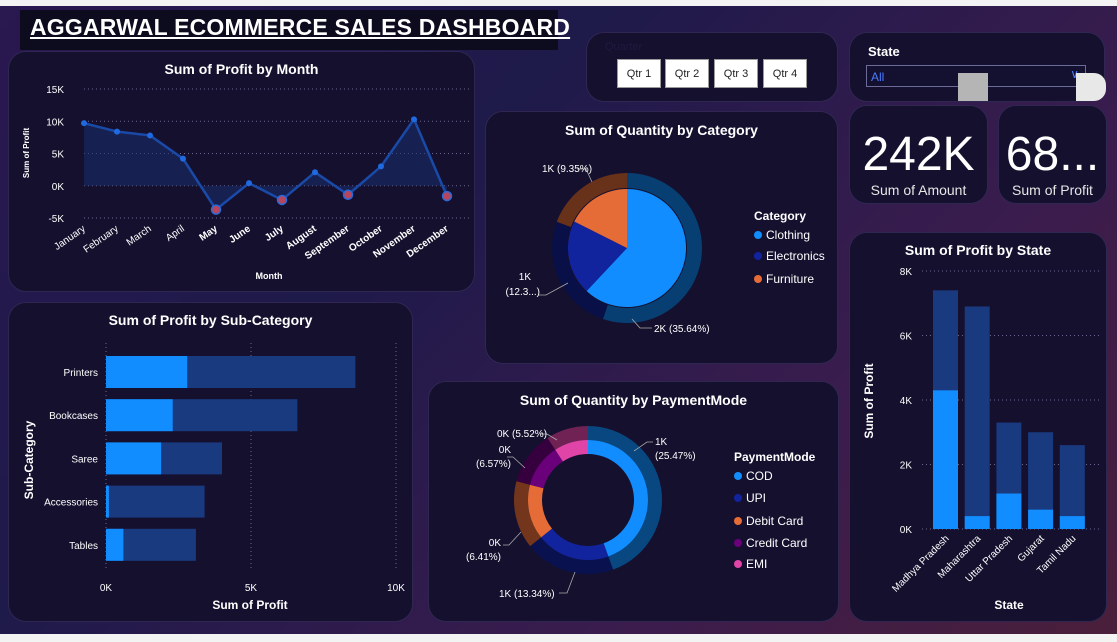 Image resolution: width=1117 pixels, height=642 pixels. What do you see at coordinates (558, 3) in the screenshot?
I see `window-top-strip` at bounding box center [558, 3].